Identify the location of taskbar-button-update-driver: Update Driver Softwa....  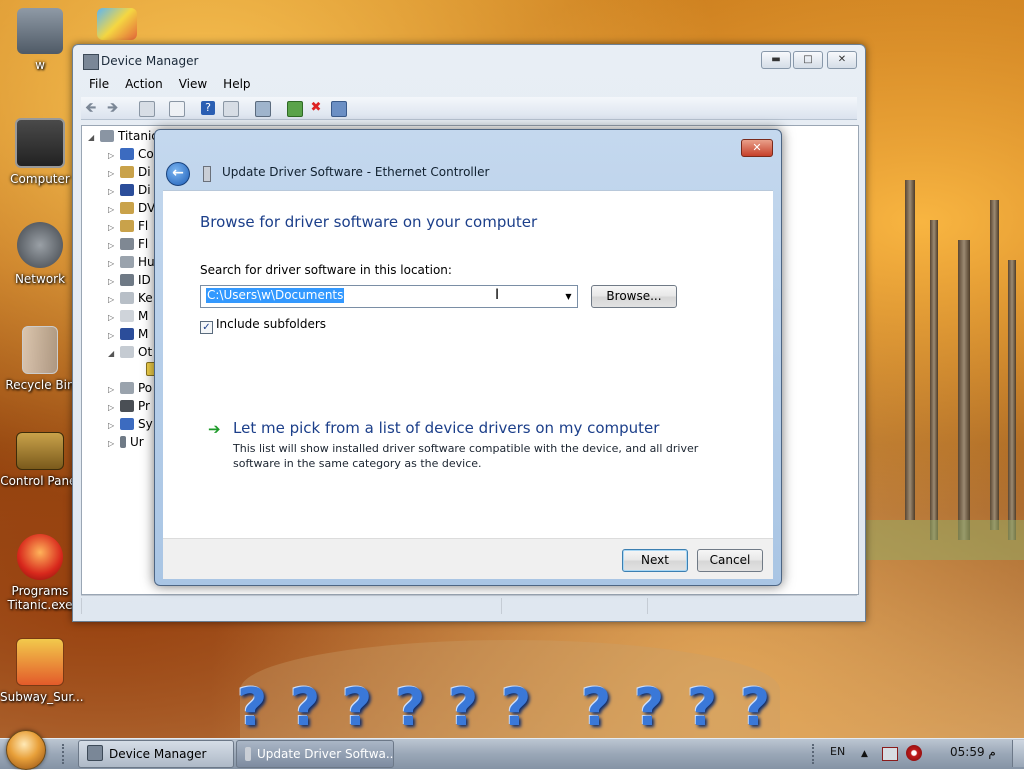
(315, 754).